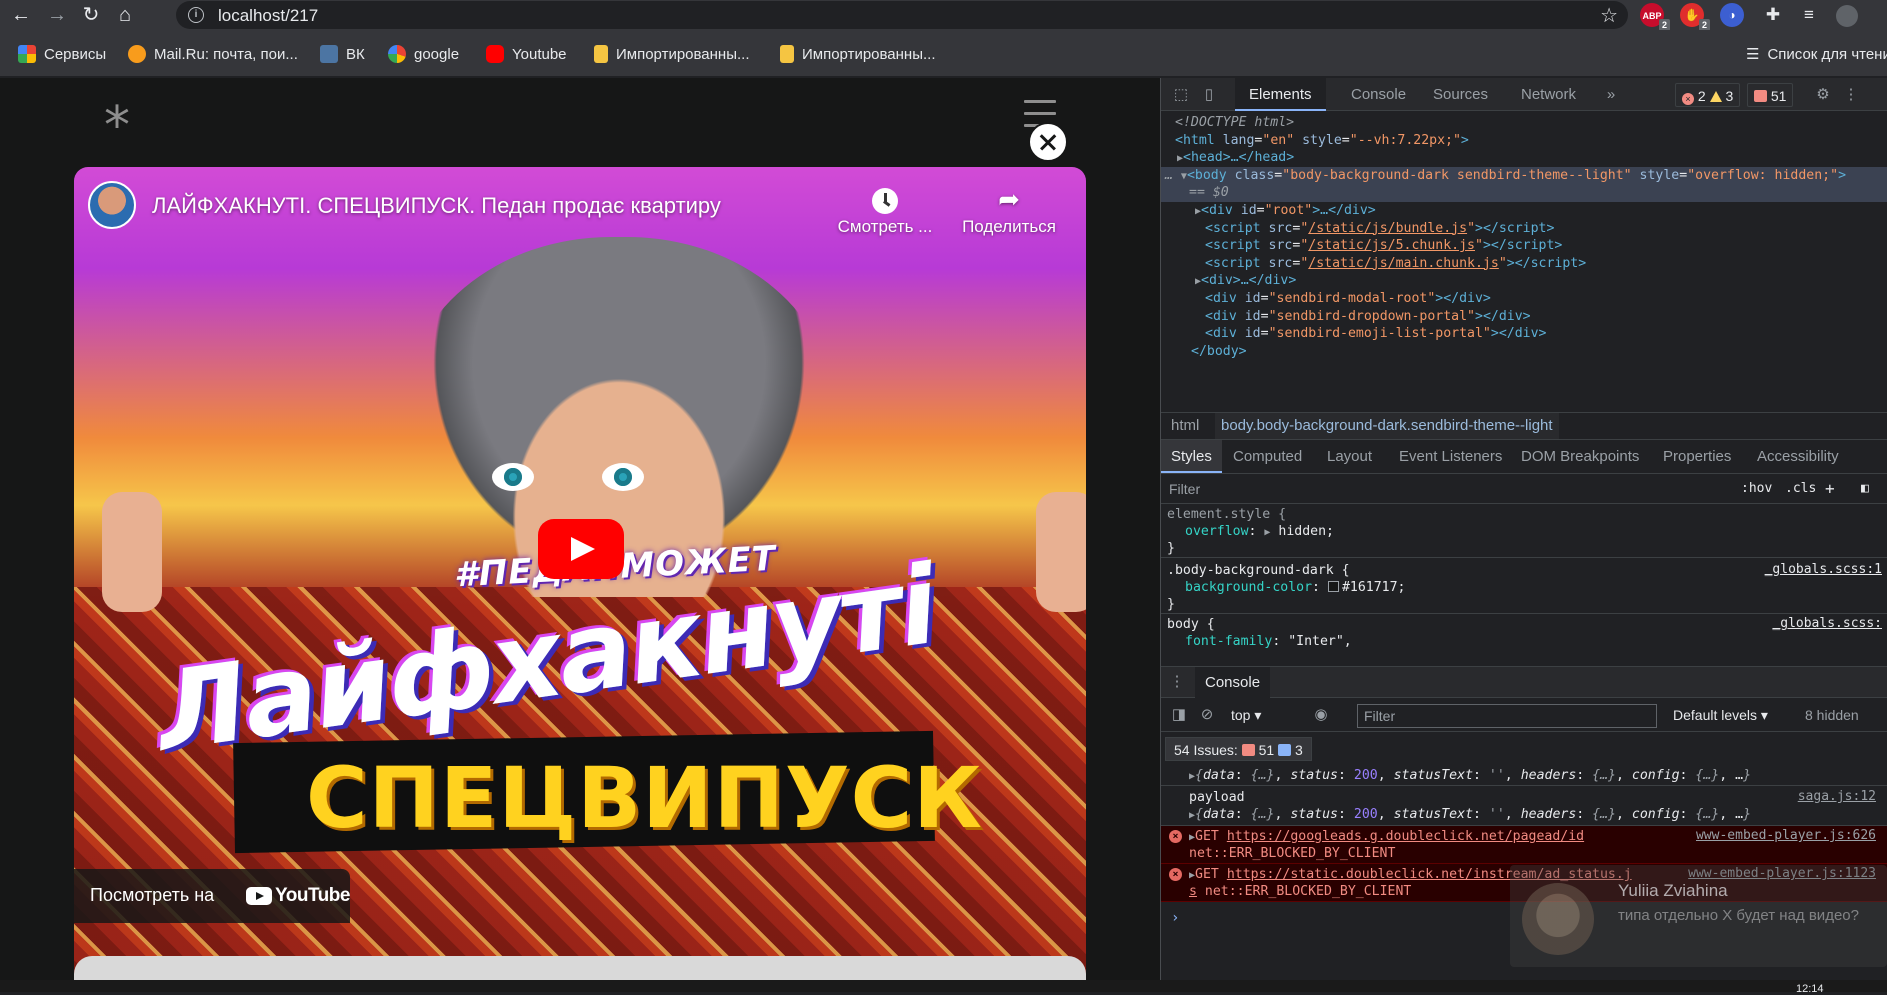 Image resolution: width=1887 pixels, height=995 pixels. What do you see at coordinates (1809, 15) in the screenshot?
I see `media-control-icon: ≡` at bounding box center [1809, 15].